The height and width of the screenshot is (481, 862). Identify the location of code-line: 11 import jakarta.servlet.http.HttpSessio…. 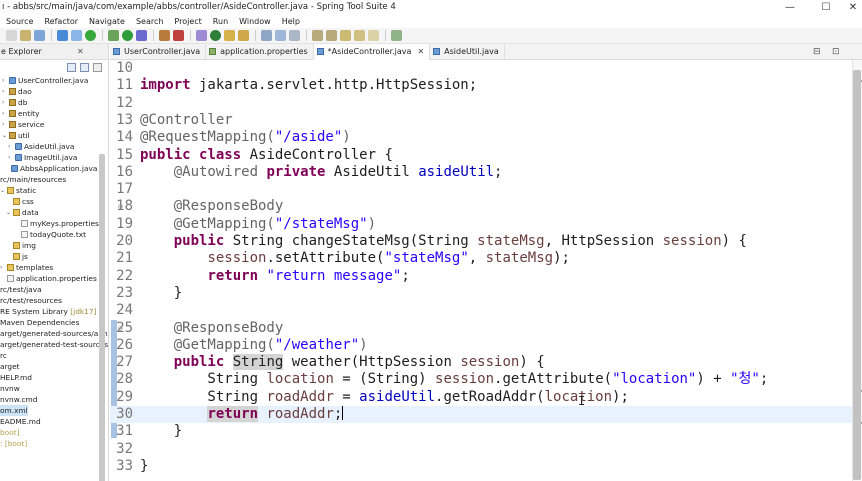
(481, 85).